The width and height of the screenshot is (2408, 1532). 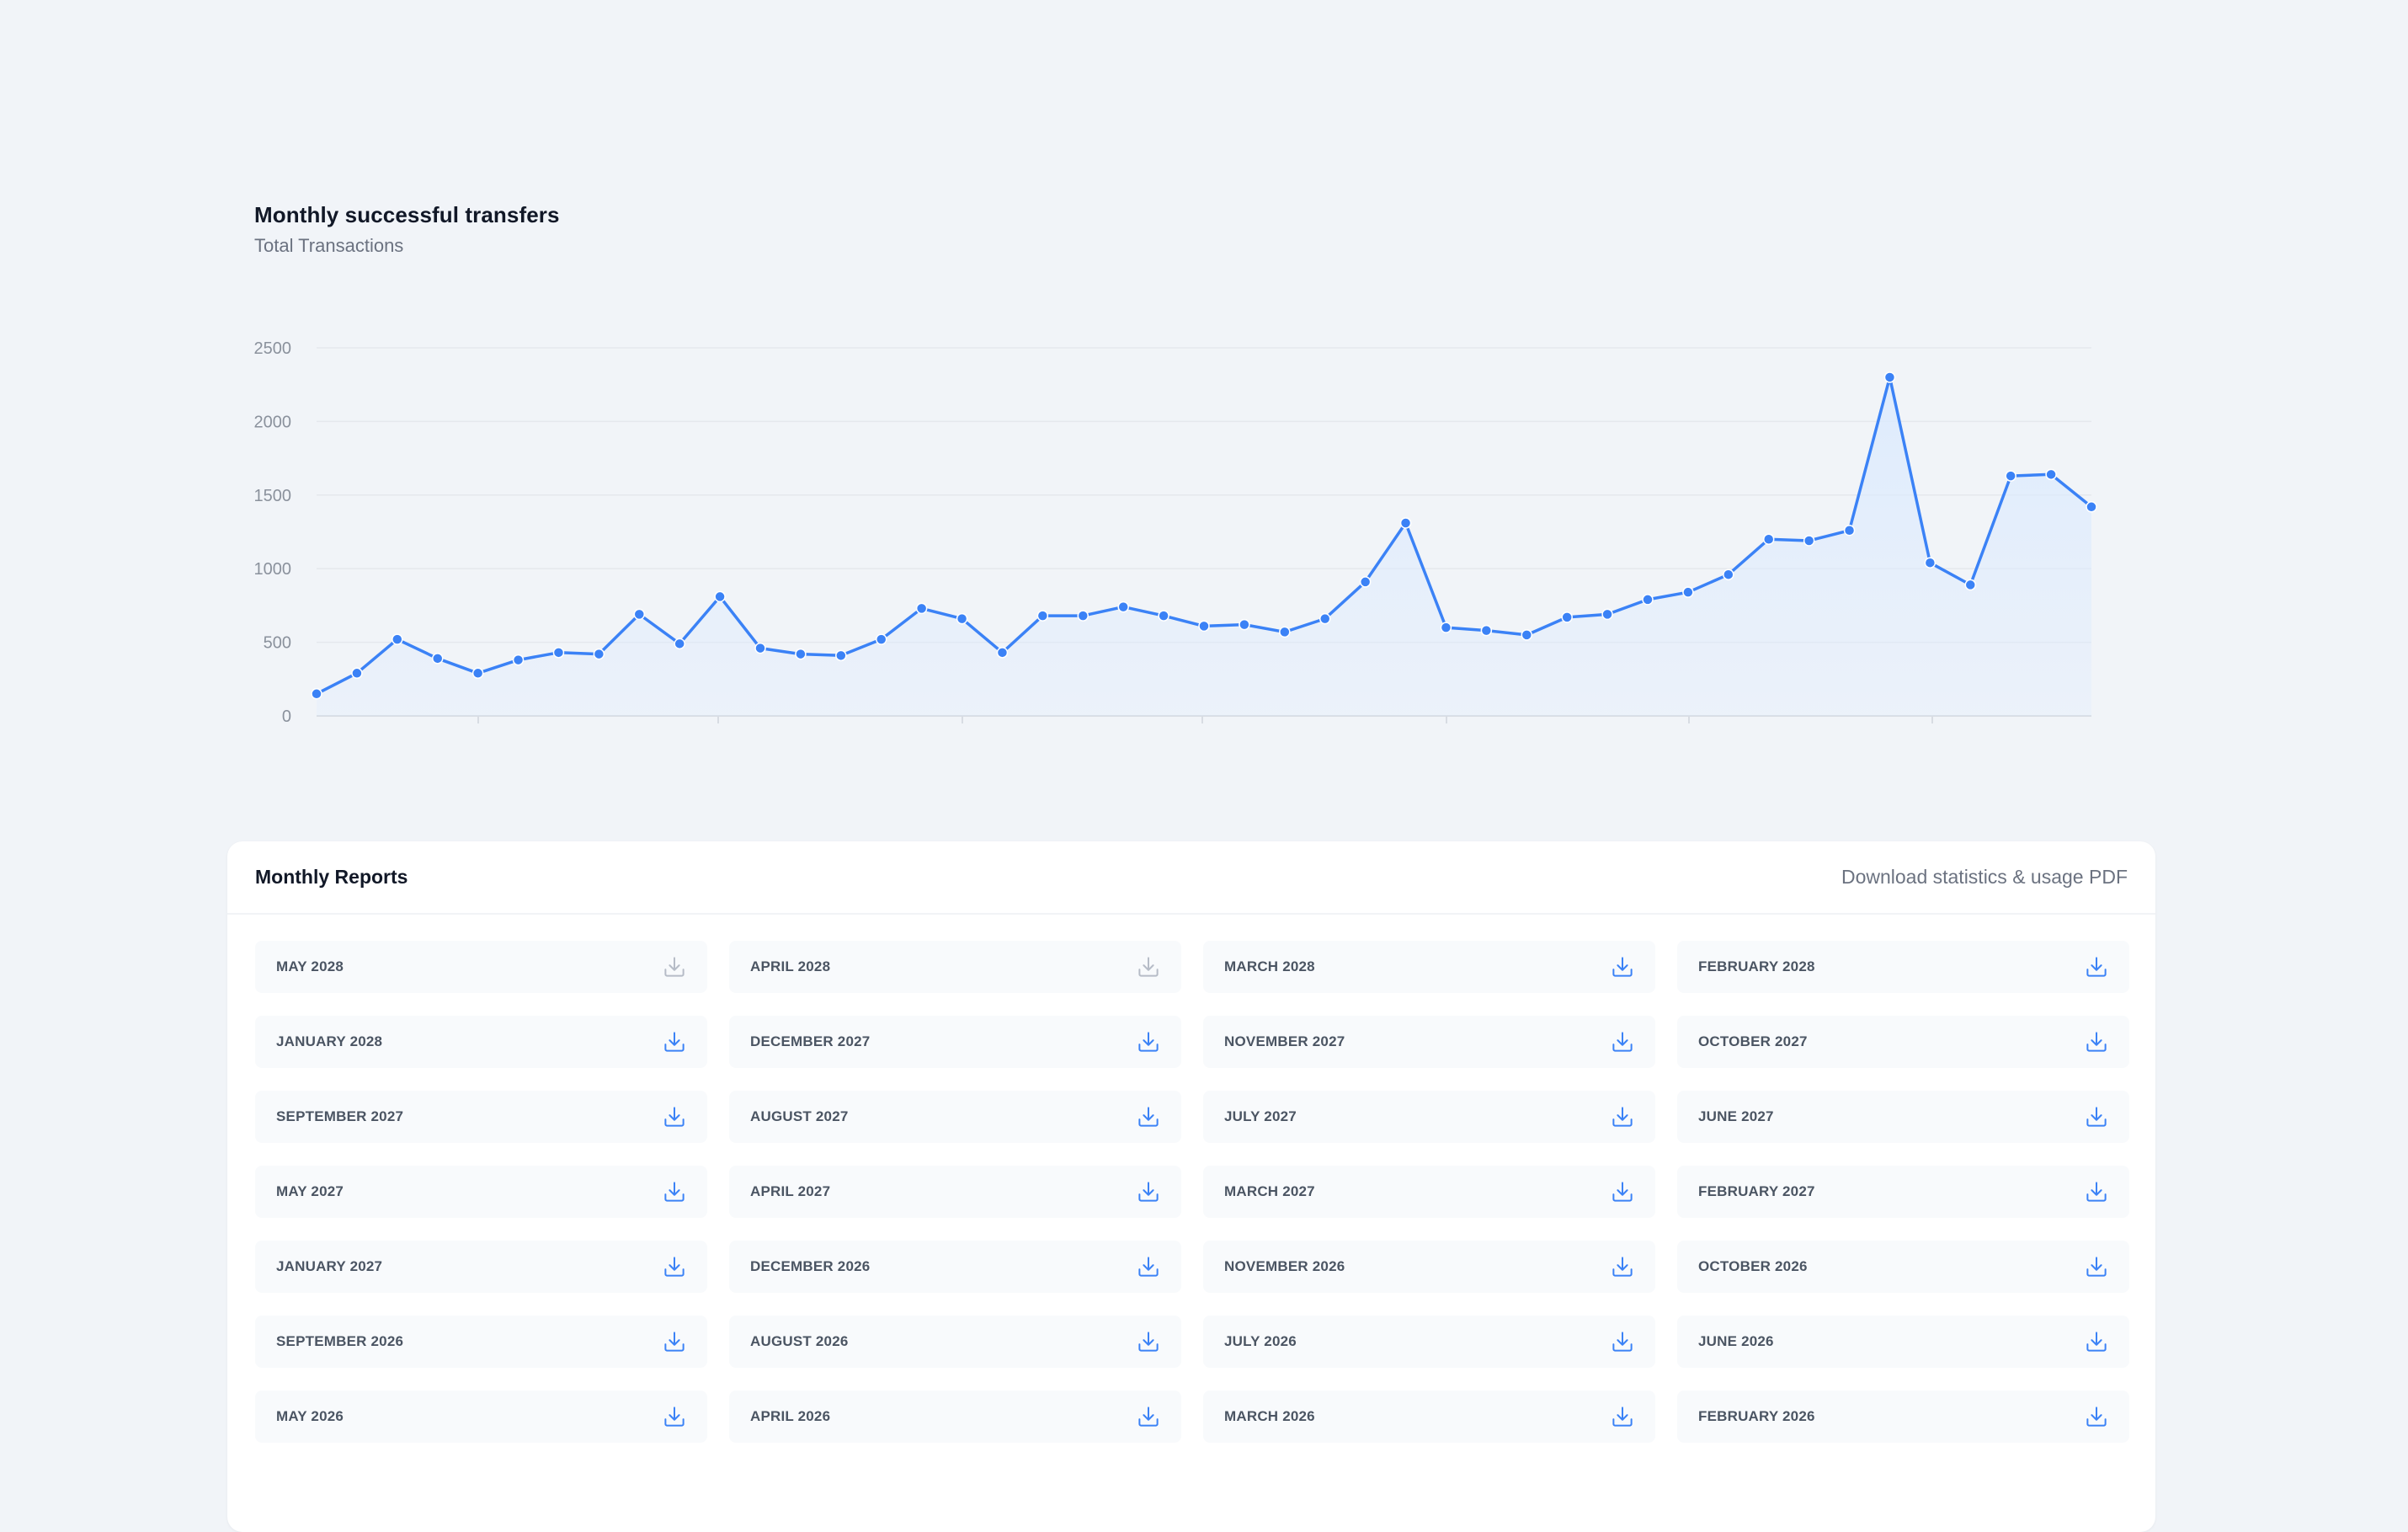 I want to click on report-label: APRIL 2027, so click(x=790, y=1191).